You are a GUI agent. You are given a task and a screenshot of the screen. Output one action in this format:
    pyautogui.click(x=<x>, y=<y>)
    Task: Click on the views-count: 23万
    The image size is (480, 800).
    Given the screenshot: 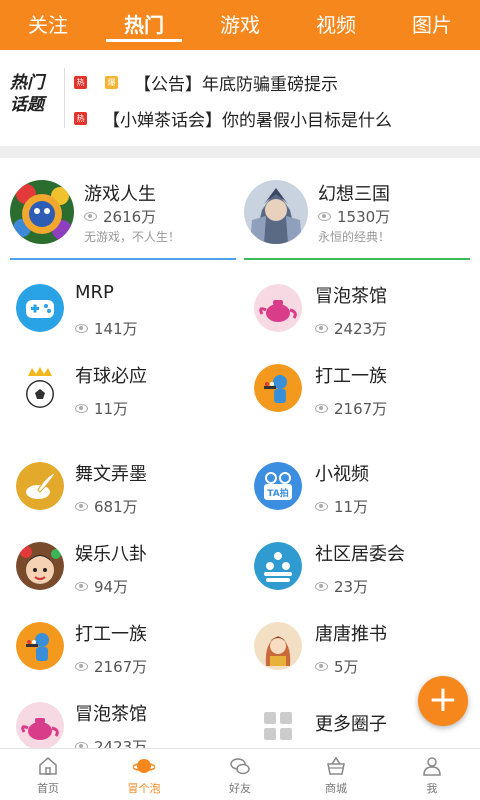 What is the action you would take?
    pyautogui.click(x=351, y=587)
    